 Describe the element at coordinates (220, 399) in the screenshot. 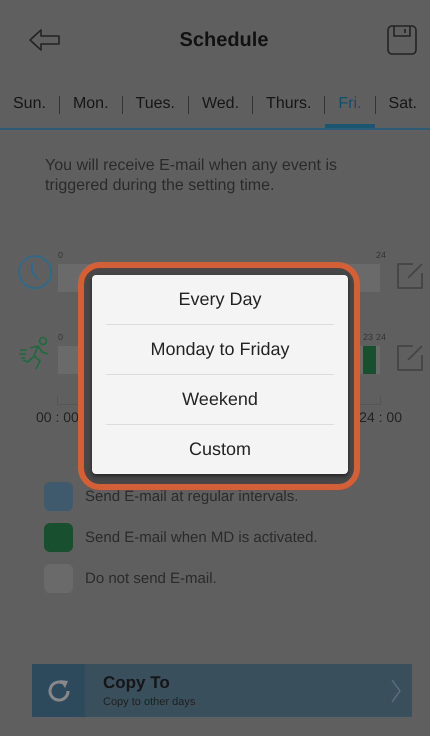

I see `dialog-option: Weekend` at that location.